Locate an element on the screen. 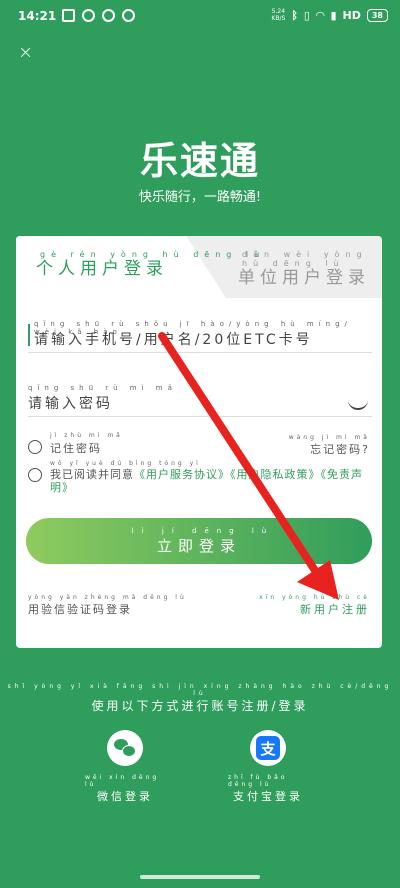 The width and height of the screenshot is (400, 888). wechat-icon is located at coordinates (125, 748).